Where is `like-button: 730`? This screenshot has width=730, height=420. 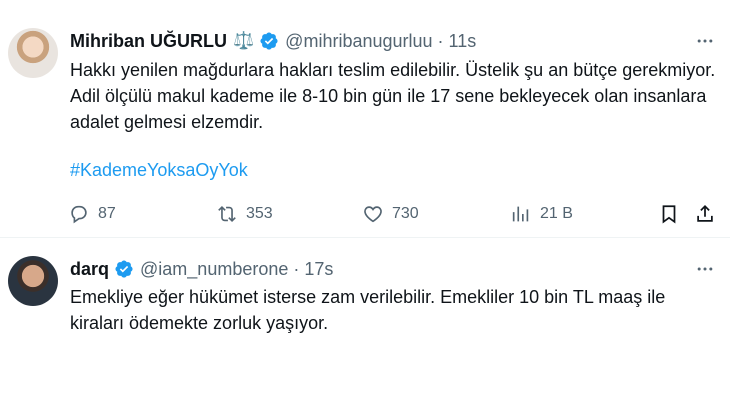
like-button: 730 is located at coordinates (390, 214).